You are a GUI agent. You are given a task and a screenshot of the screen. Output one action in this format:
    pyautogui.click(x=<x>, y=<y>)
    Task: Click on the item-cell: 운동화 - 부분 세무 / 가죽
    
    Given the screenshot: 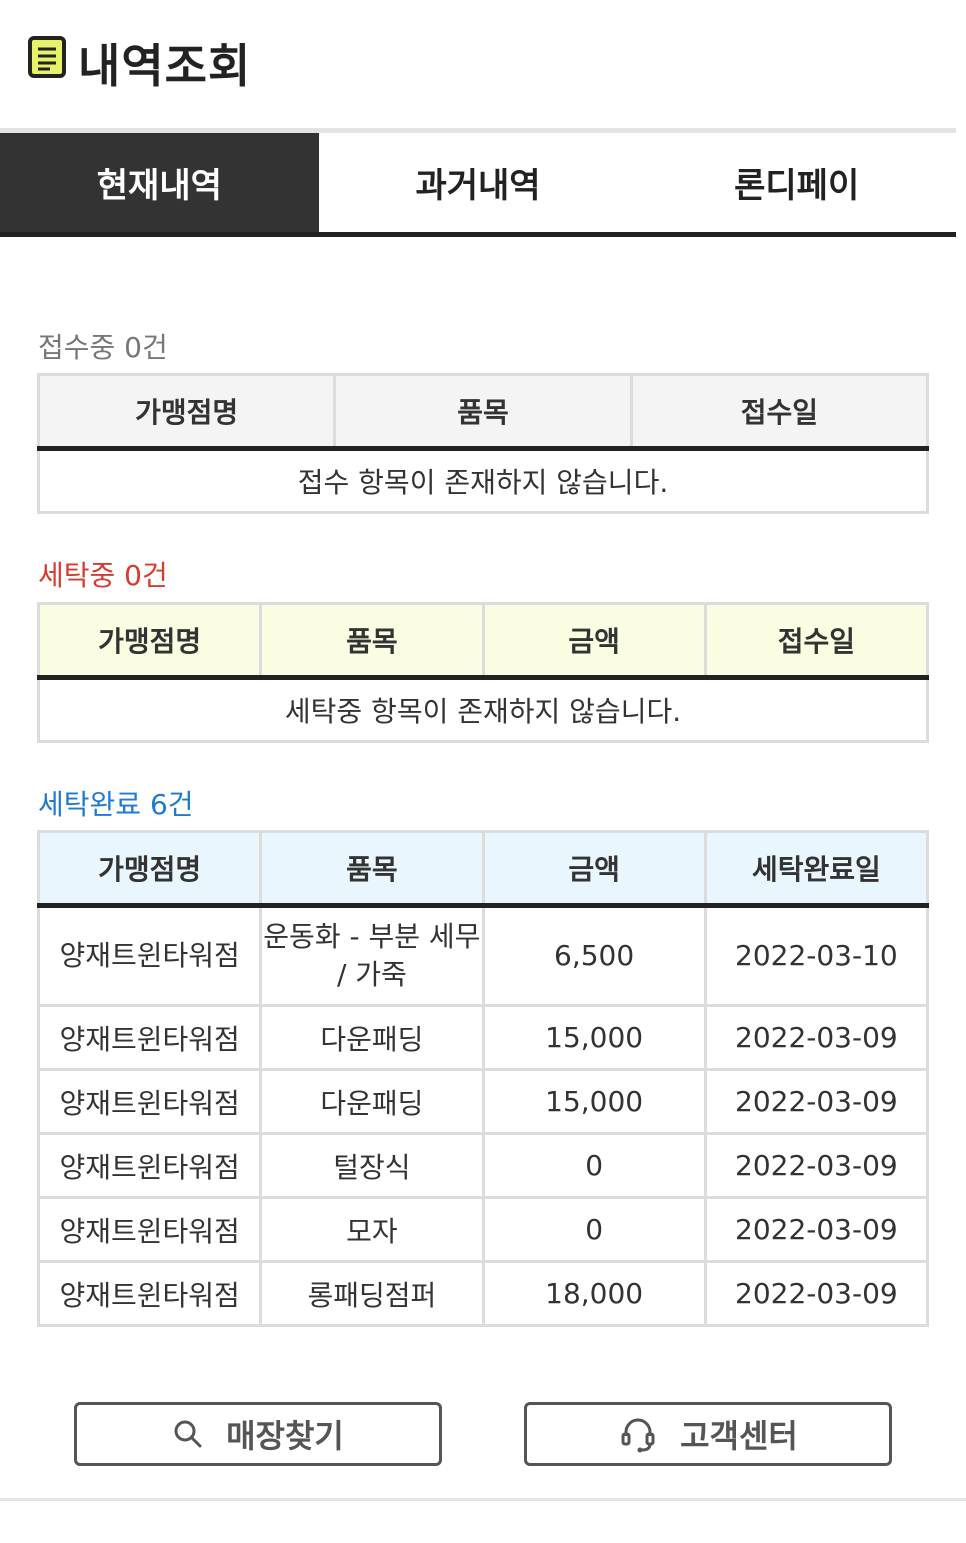 What is the action you would take?
    pyautogui.click(x=372, y=955)
    